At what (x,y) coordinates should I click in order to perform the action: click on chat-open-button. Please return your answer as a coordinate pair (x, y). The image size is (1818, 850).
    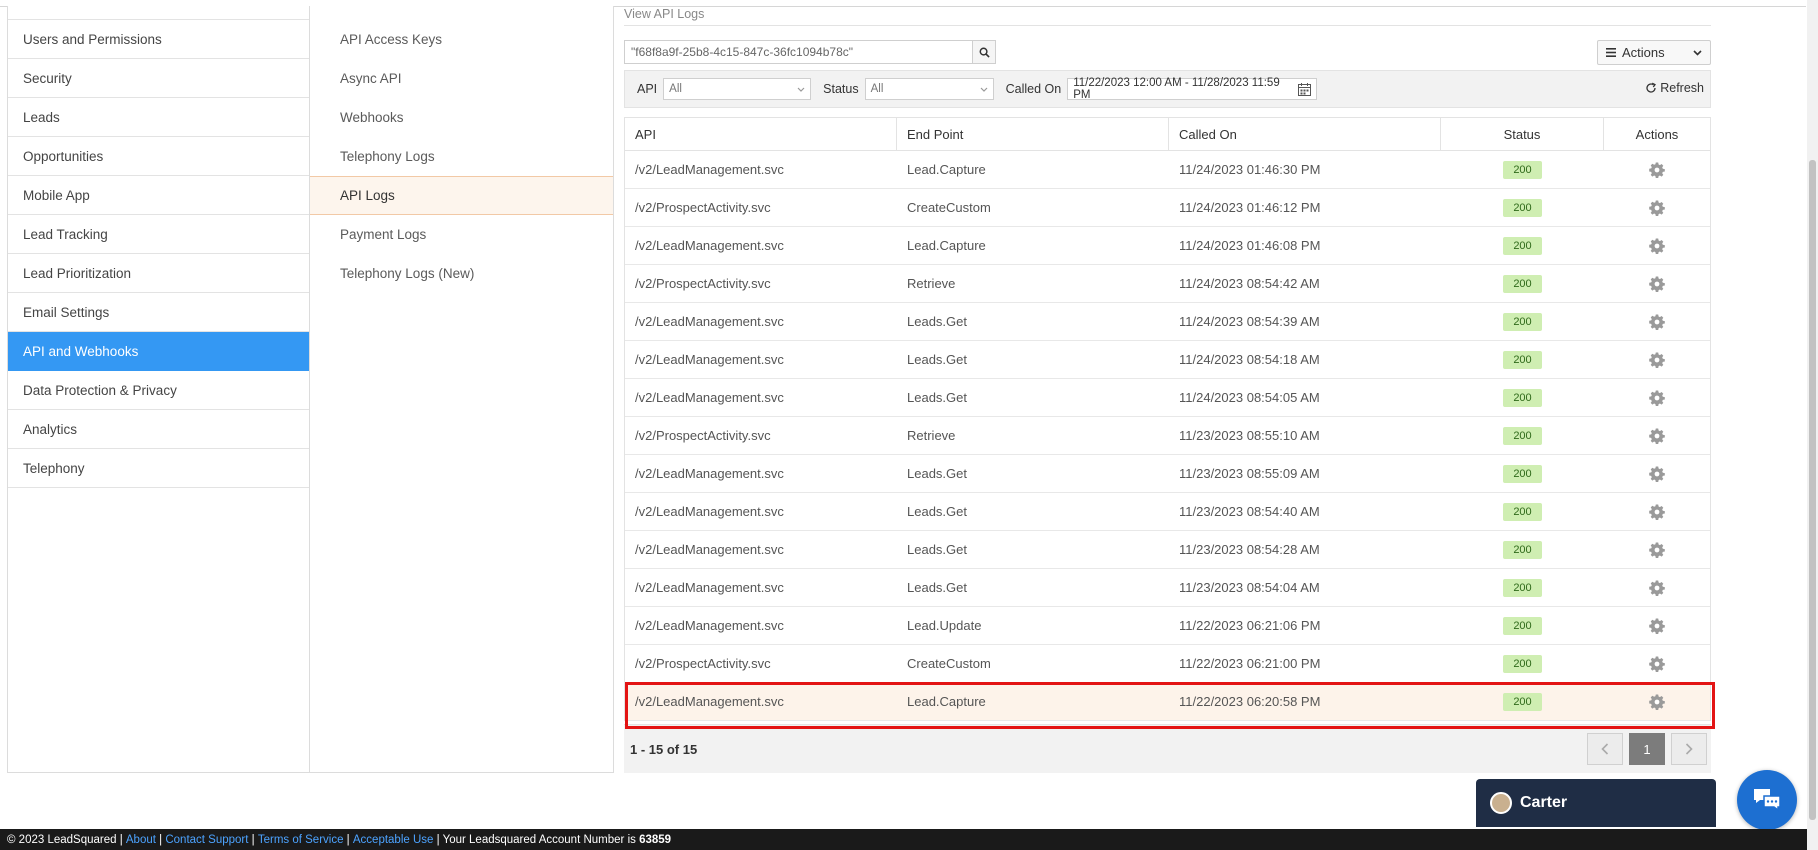
    Looking at the image, I should click on (1767, 800).